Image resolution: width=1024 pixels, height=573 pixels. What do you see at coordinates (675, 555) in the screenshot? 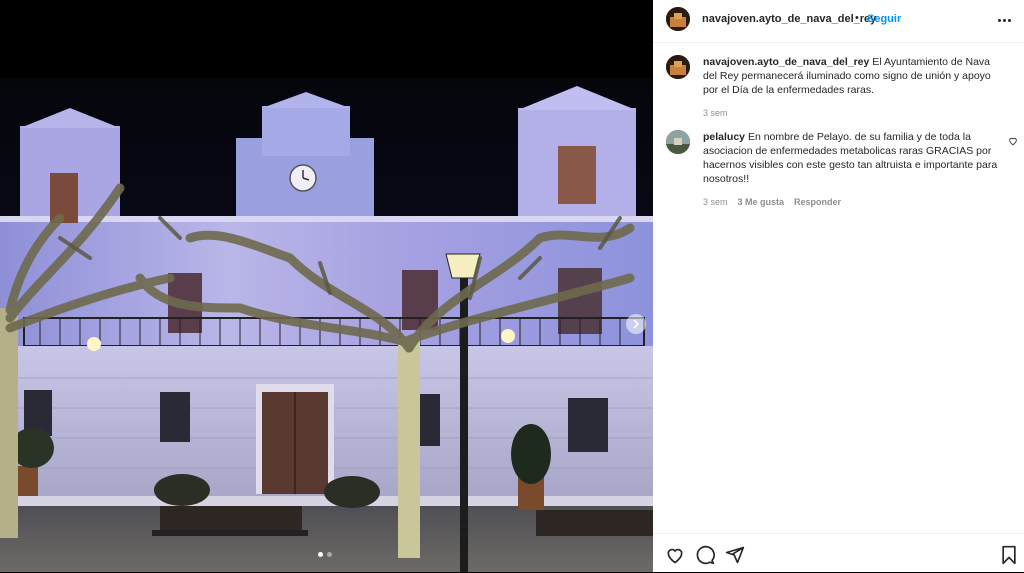
I see `heart-icon` at bounding box center [675, 555].